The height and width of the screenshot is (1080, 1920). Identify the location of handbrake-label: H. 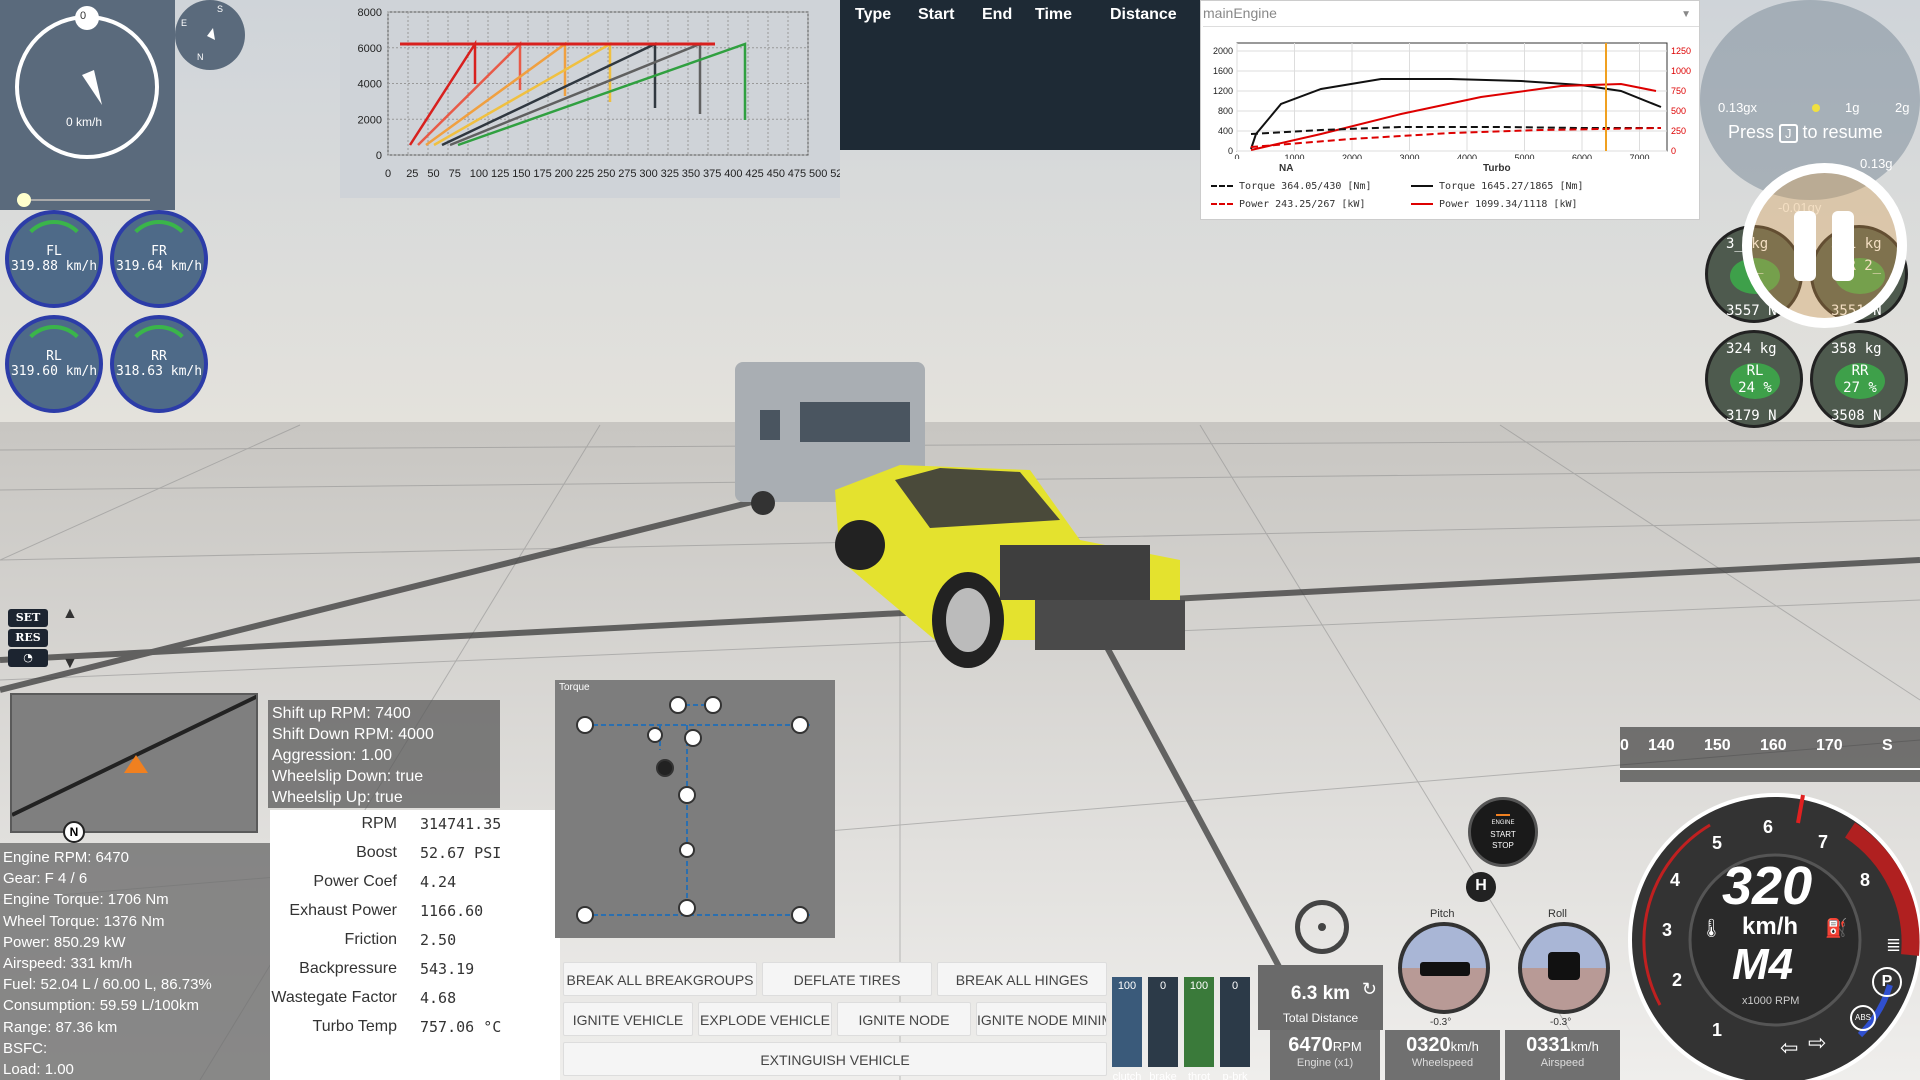
(1481, 885).